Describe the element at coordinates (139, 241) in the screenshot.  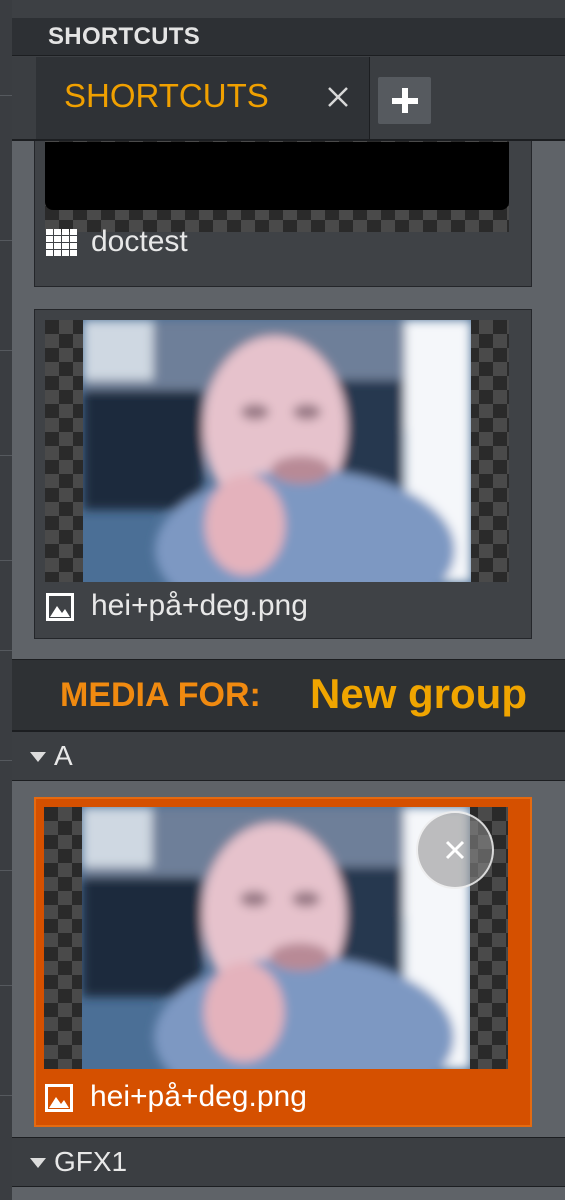
I see `shortcut-label: doctest` at that location.